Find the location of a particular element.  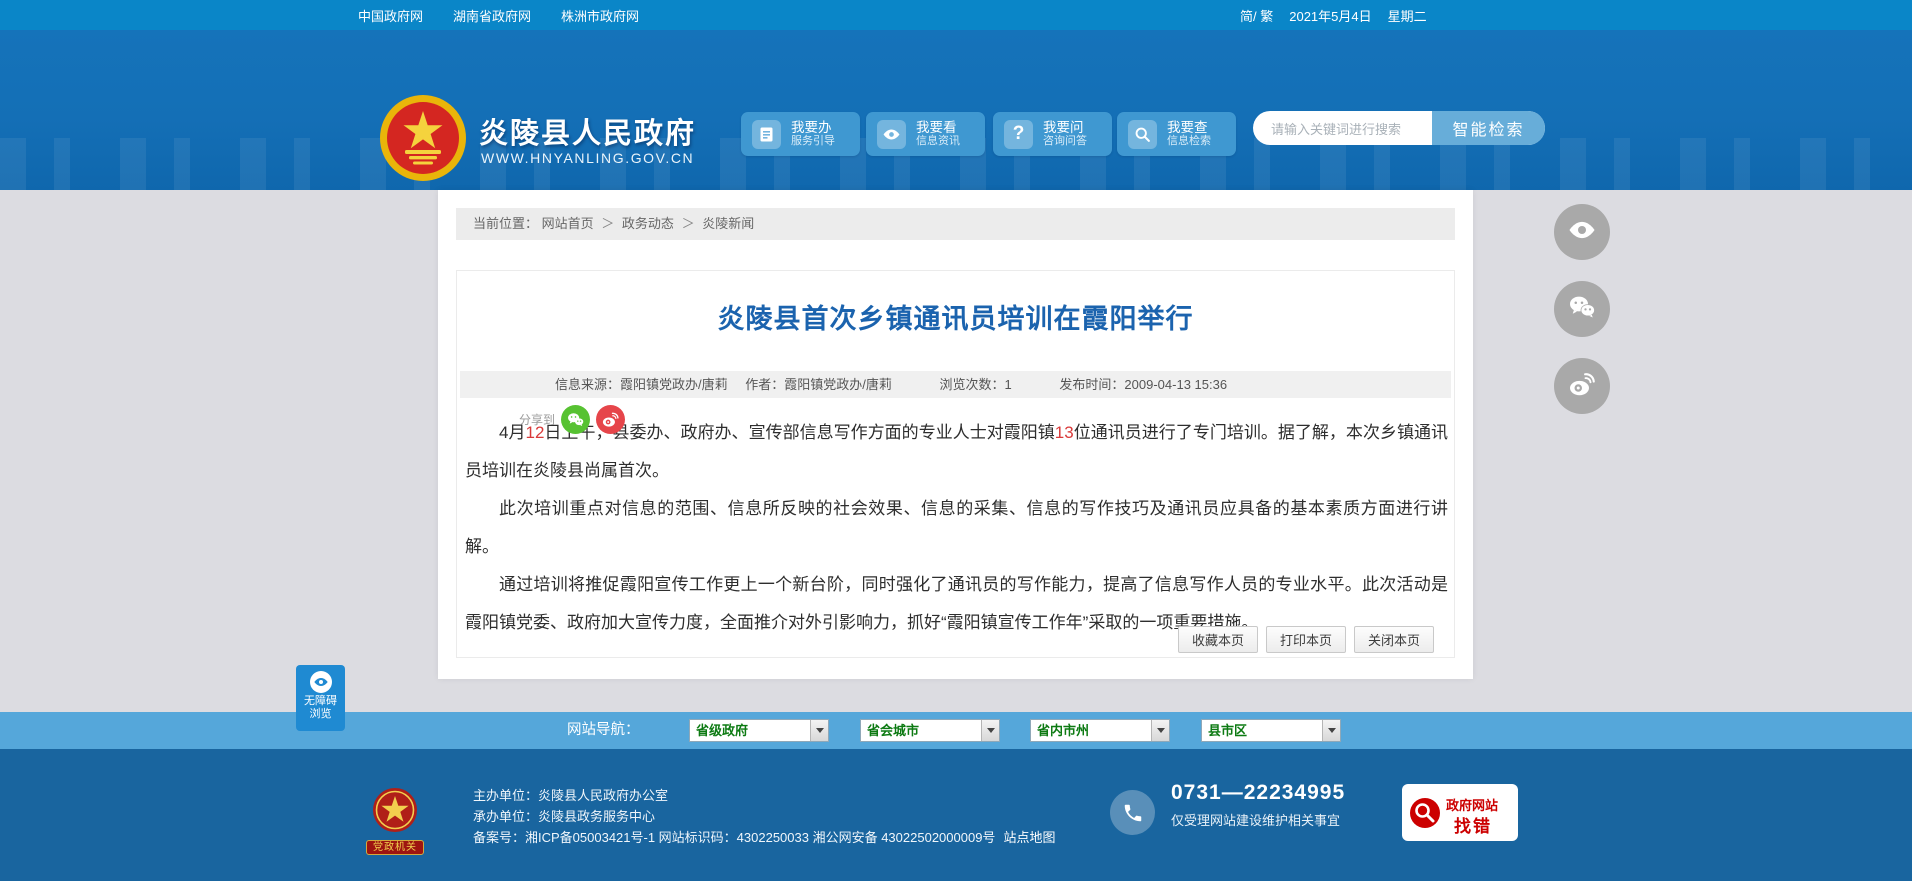

document-icon is located at coordinates (766, 134).